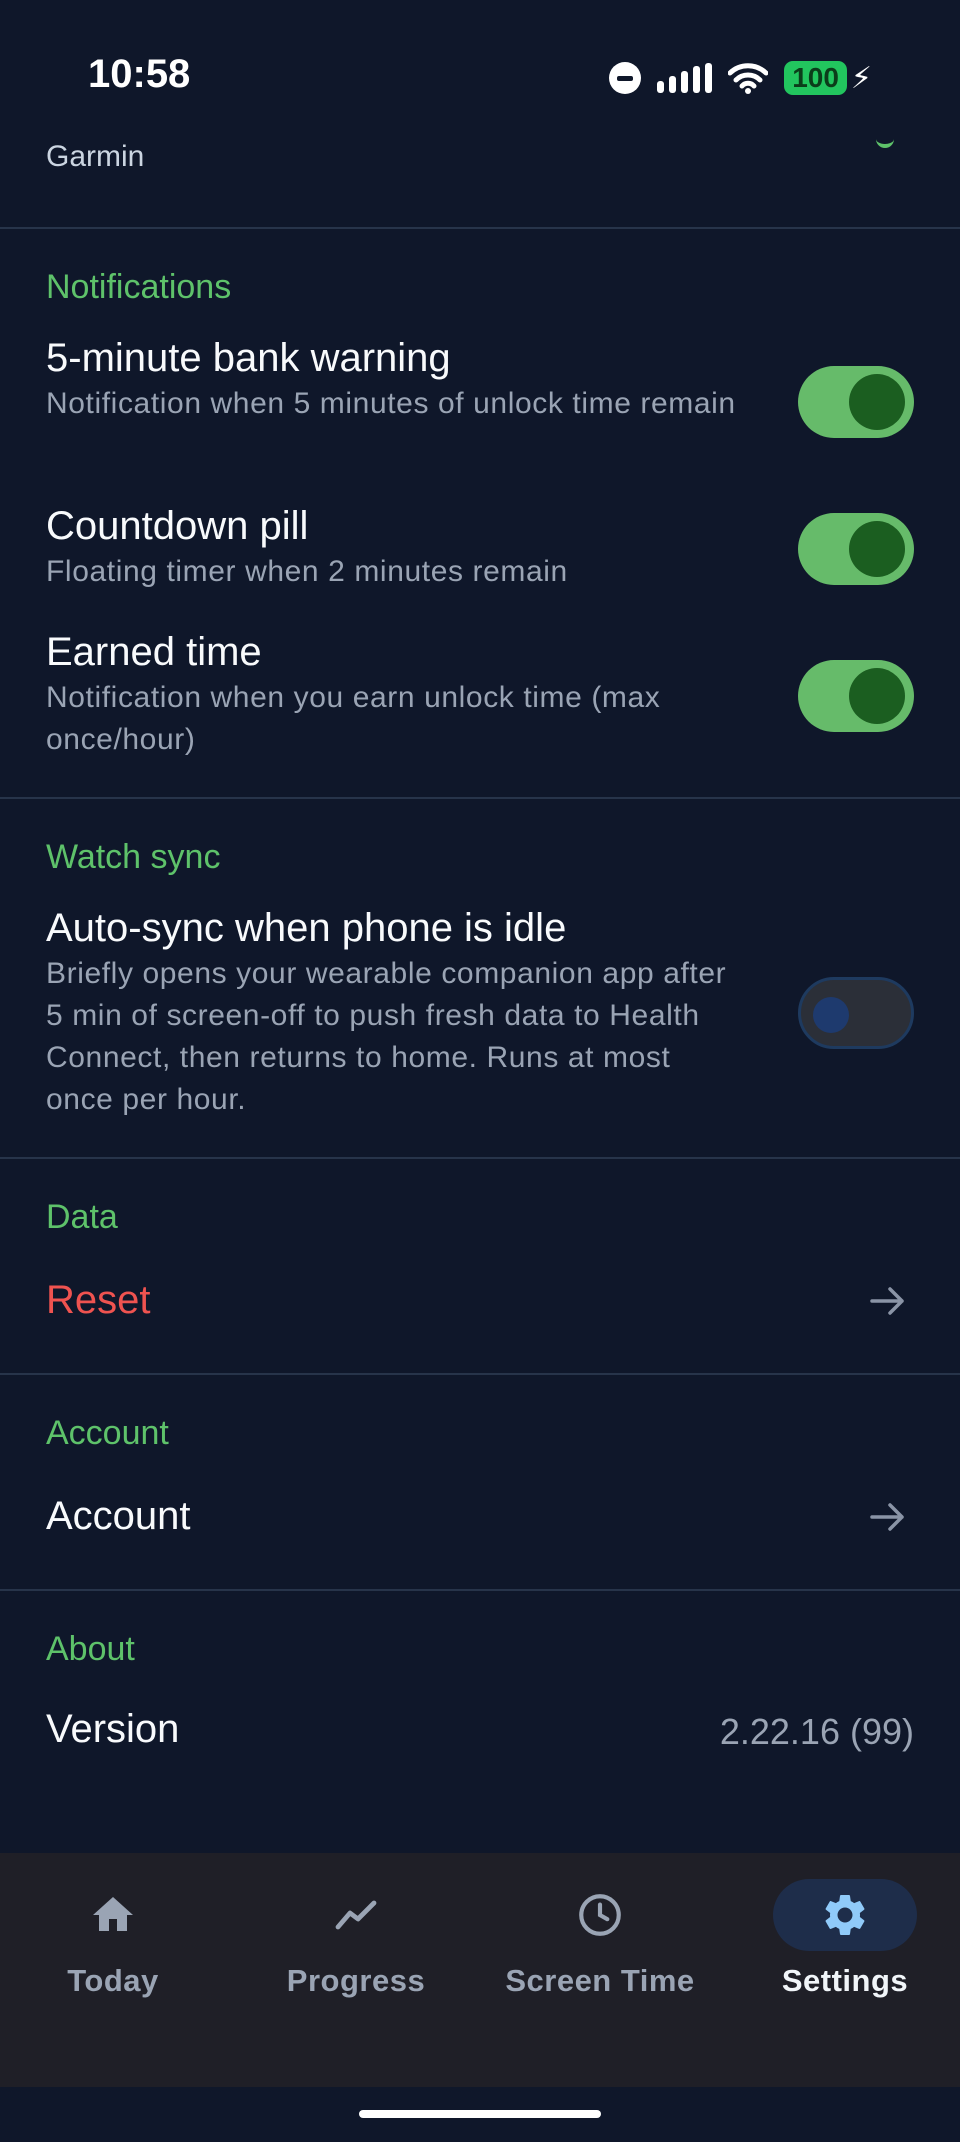 This screenshot has width=960, height=2142. I want to click on wifi-icon, so click(748, 78).